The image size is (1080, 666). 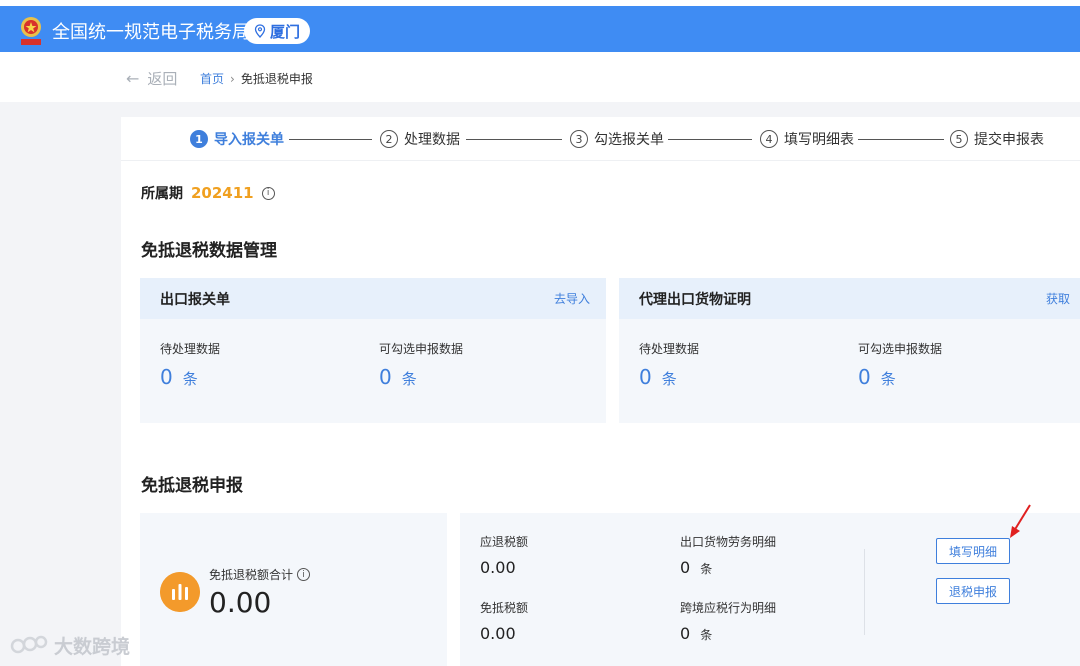 I want to click on total-label: 免抵退税额合计 i, so click(x=260, y=574).